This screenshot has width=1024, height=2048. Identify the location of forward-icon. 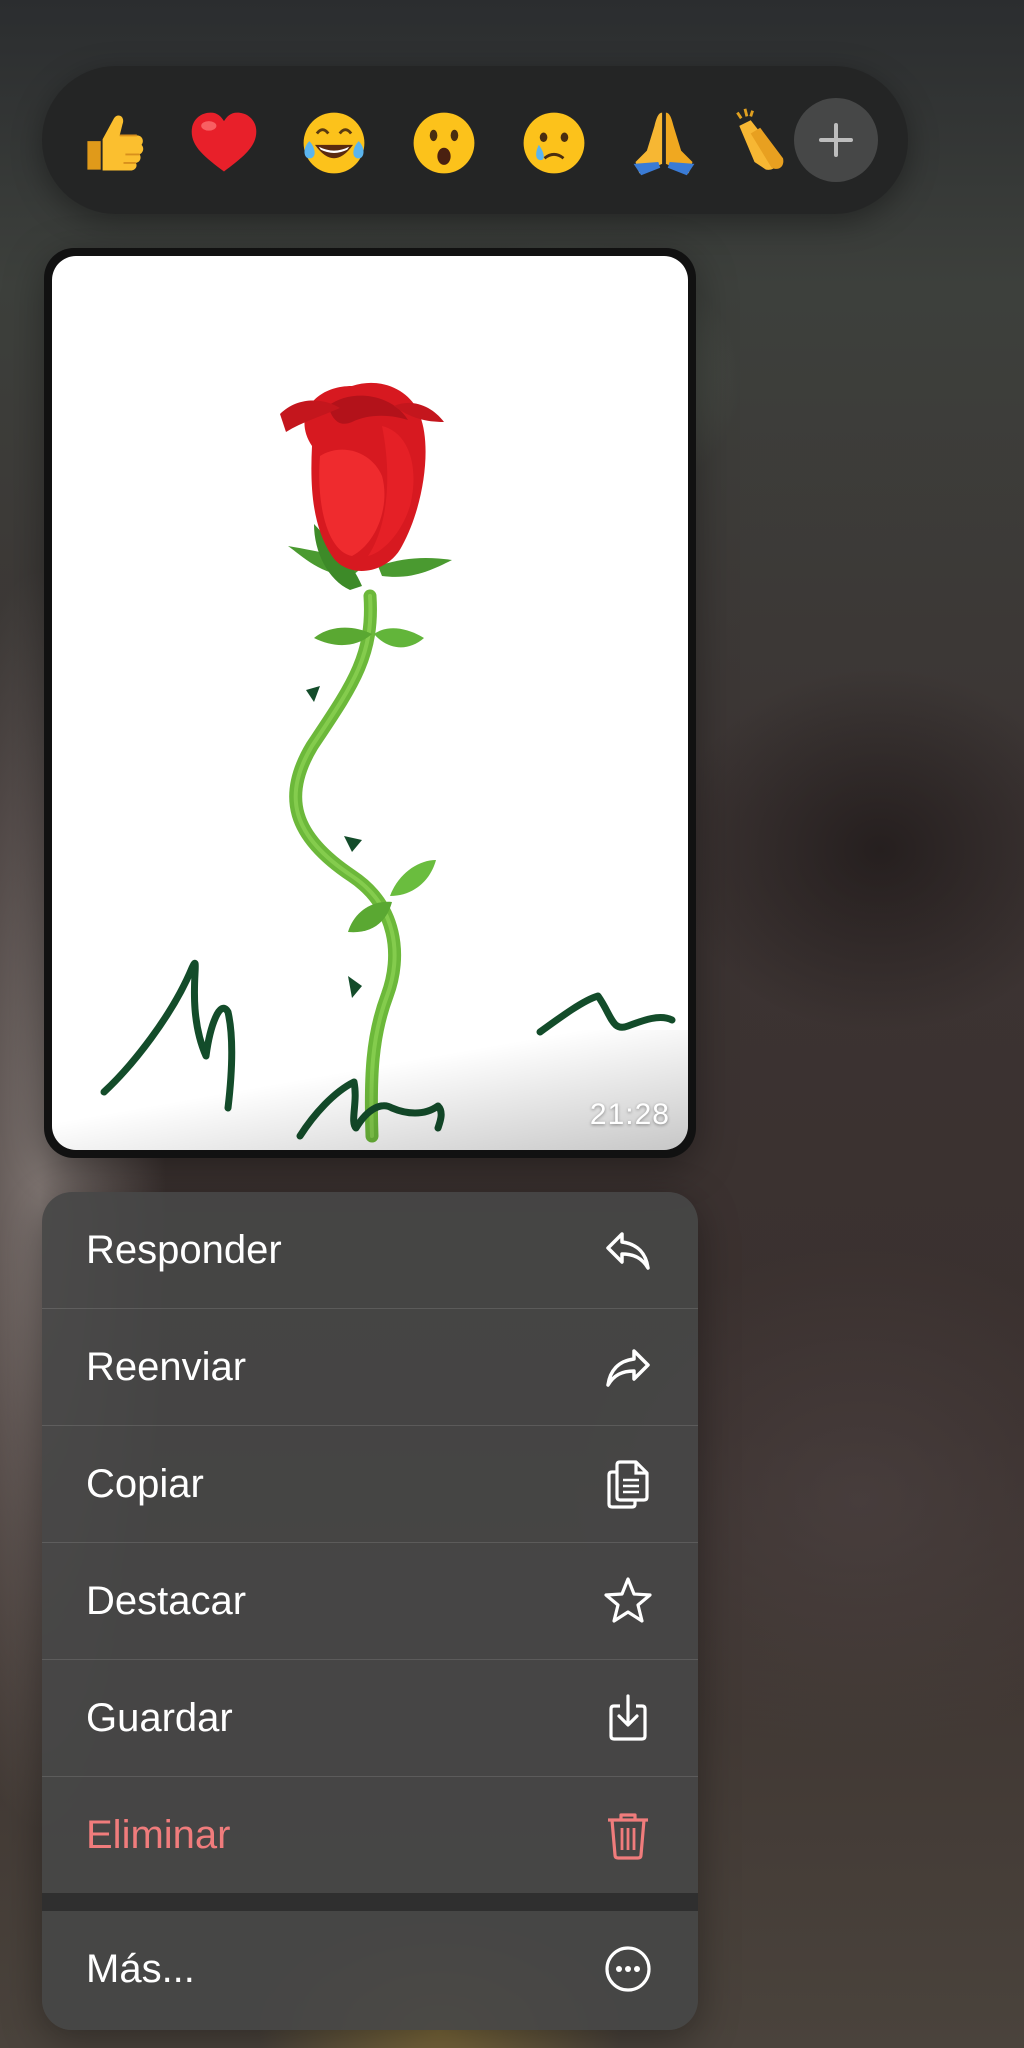
(628, 1367).